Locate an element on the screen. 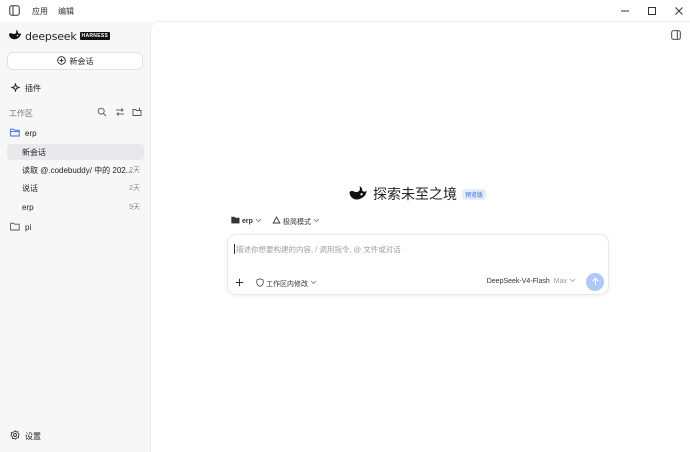  add-attachment-button is located at coordinates (239, 282).